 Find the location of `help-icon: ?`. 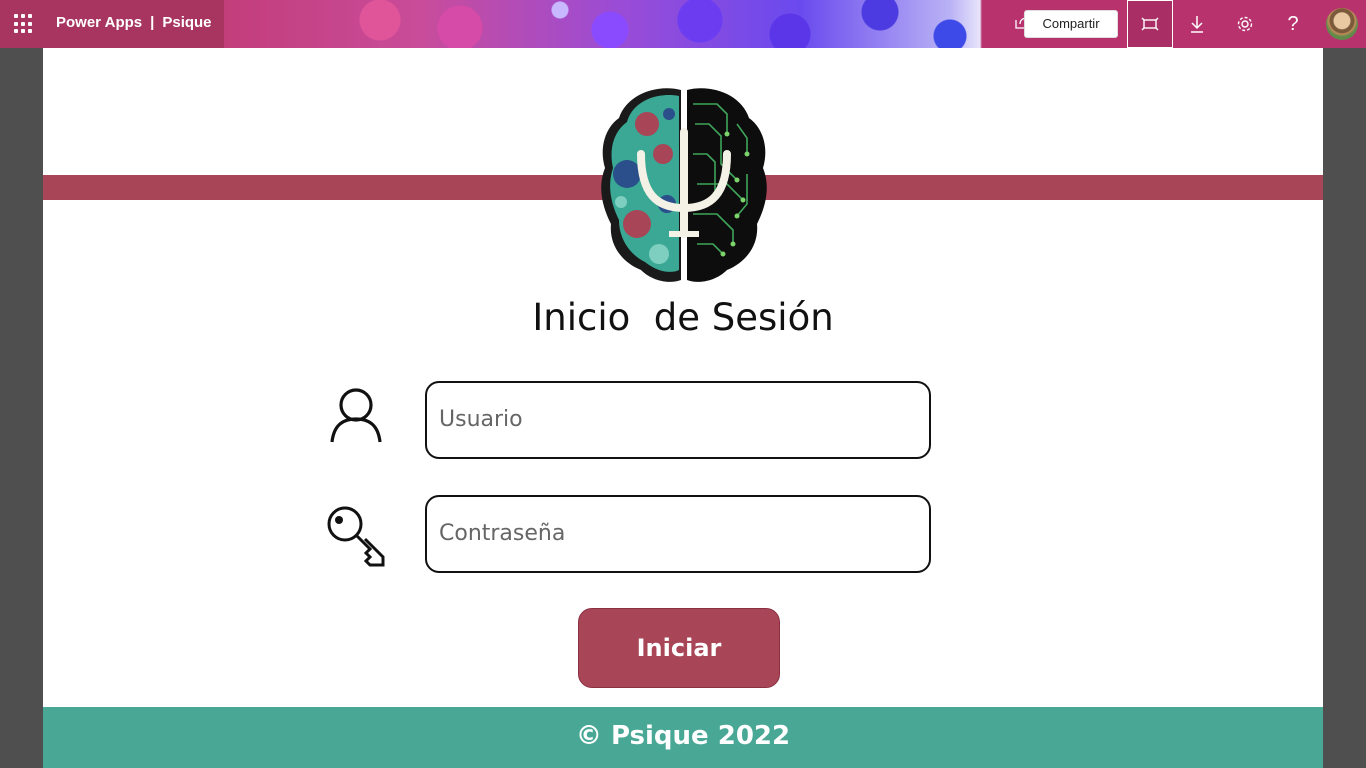

help-icon: ? is located at coordinates (1293, 23).